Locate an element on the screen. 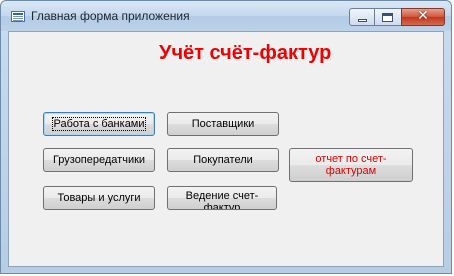 This screenshot has height=276, width=454. customers-button-label: Покупатели is located at coordinates (223, 160).